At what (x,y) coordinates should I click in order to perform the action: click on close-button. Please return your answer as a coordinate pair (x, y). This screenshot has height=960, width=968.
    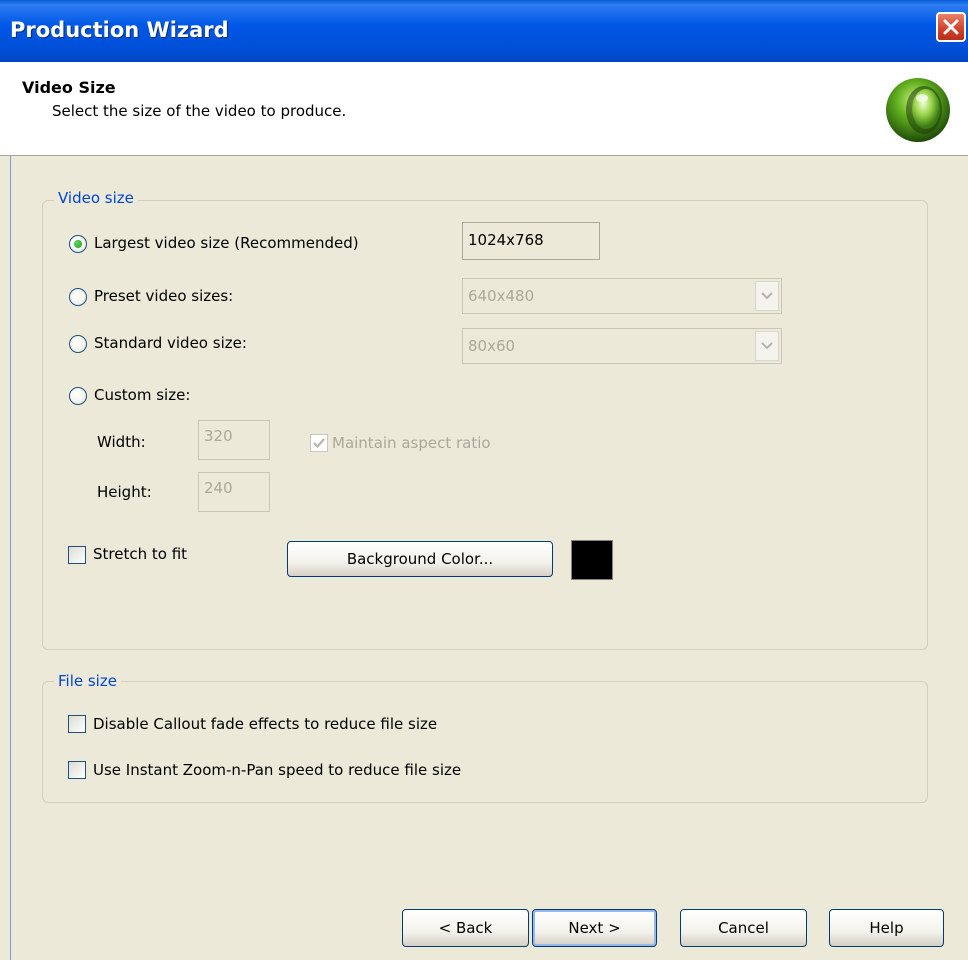
    Looking at the image, I should click on (951, 27).